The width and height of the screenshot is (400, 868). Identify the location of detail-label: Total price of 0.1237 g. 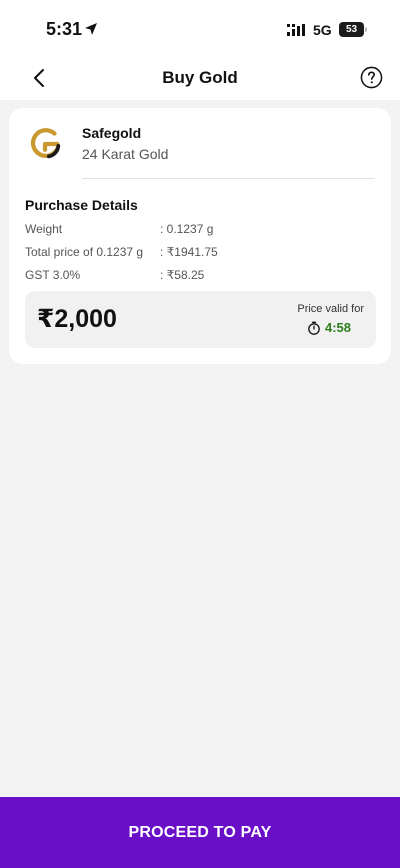
(84, 252).